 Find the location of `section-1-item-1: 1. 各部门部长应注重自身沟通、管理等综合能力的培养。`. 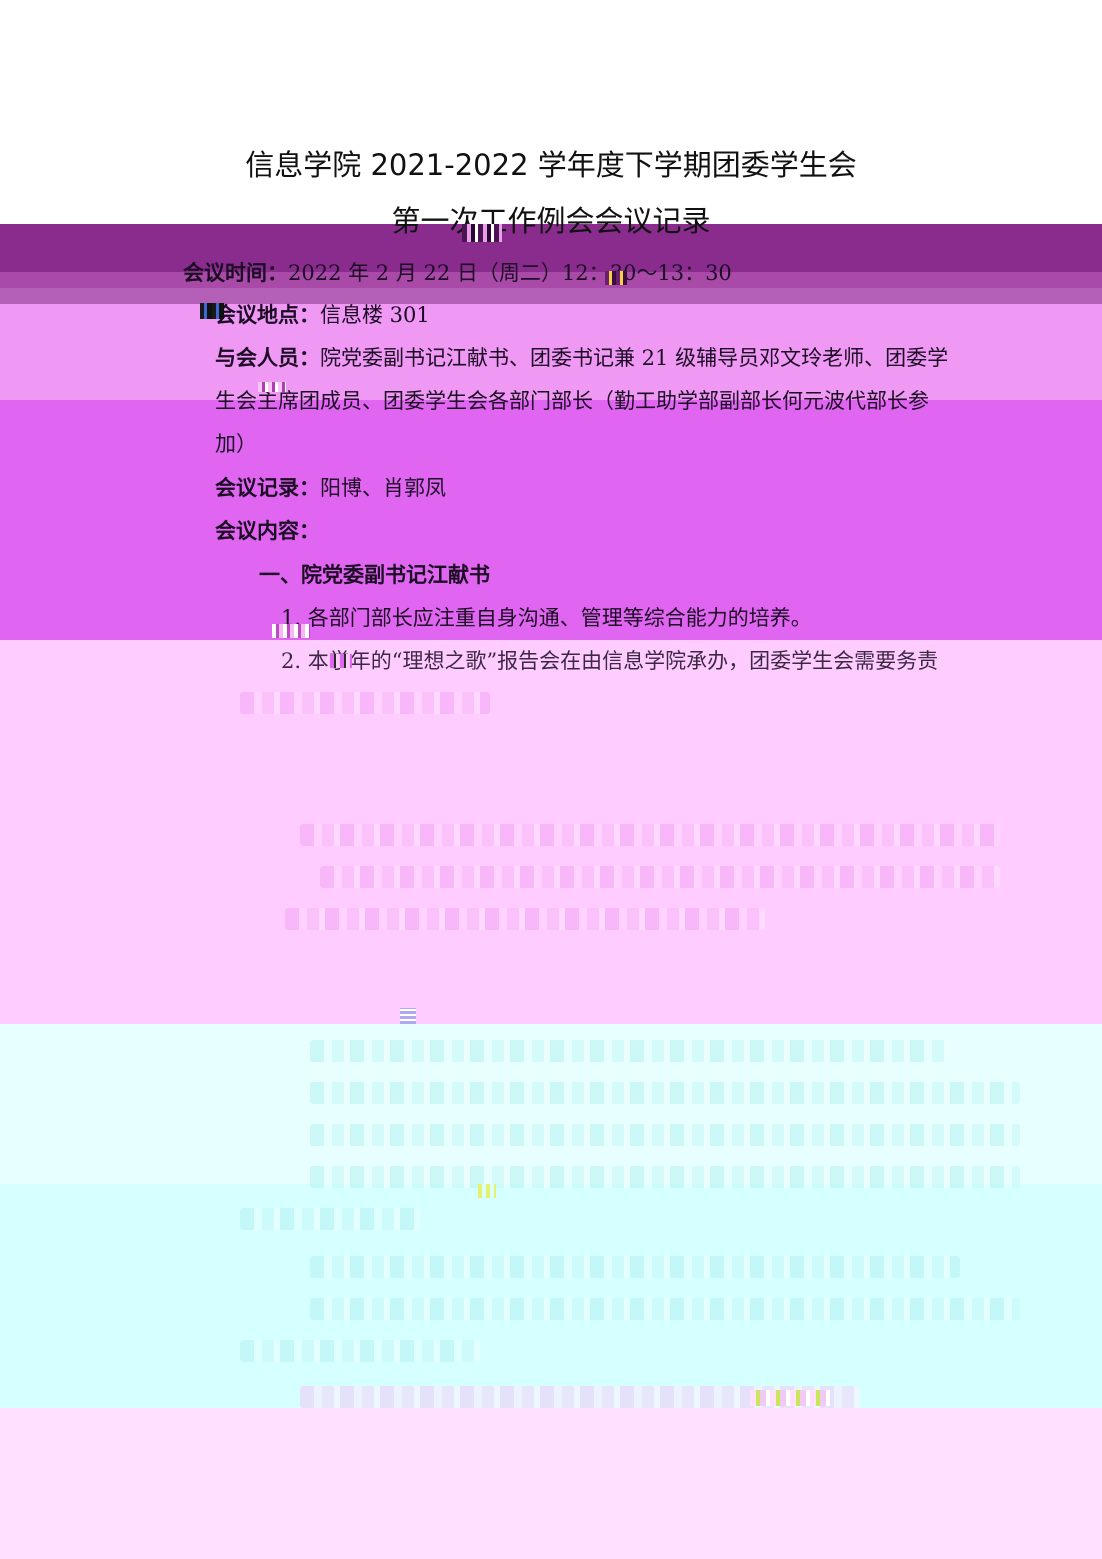

section-1-item-1: 1. 各部门部长应注重自身沟通、管理等综合能力的培养。 is located at coordinates (546, 618).